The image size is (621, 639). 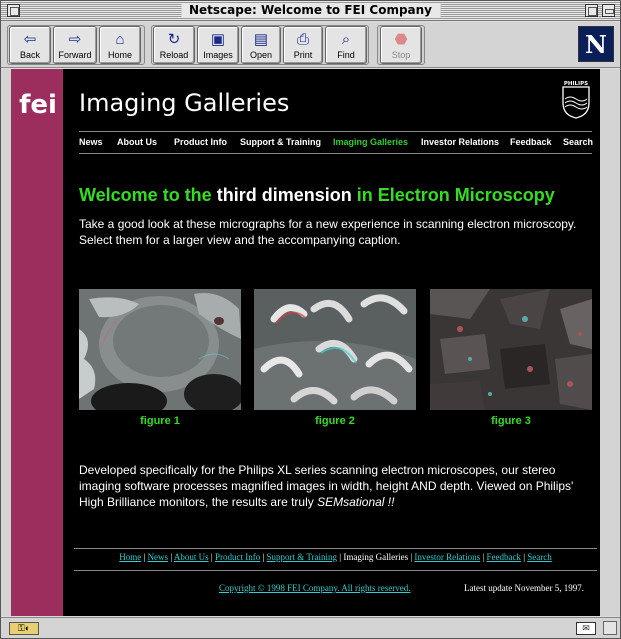 What do you see at coordinates (576, 100) in the screenshot?
I see `philips-shield-logo: PHILIPS` at bounding box center [576, 100].